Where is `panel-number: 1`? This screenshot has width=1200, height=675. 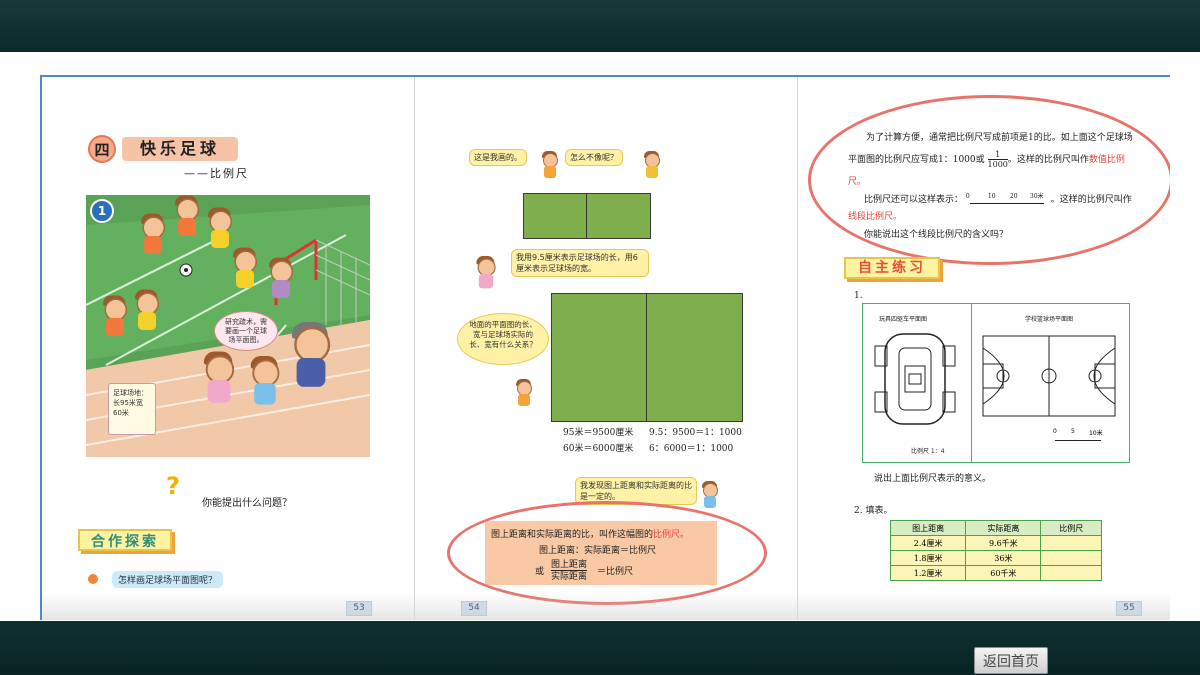 panel-number: 1 is located at coordinates (102, 211).